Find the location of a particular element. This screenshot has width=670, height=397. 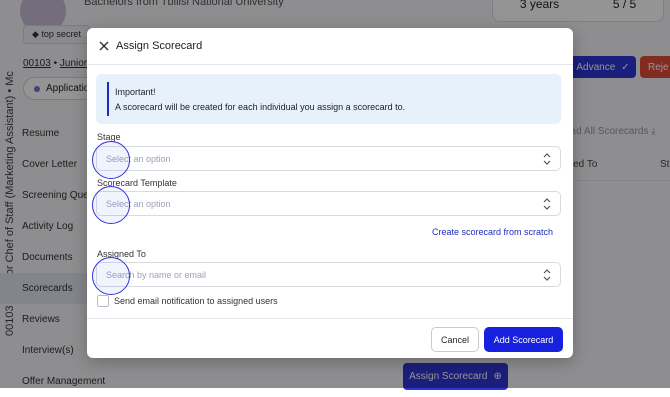

assigned-to-search: Search by name or email is located at coordinates (328, 274).